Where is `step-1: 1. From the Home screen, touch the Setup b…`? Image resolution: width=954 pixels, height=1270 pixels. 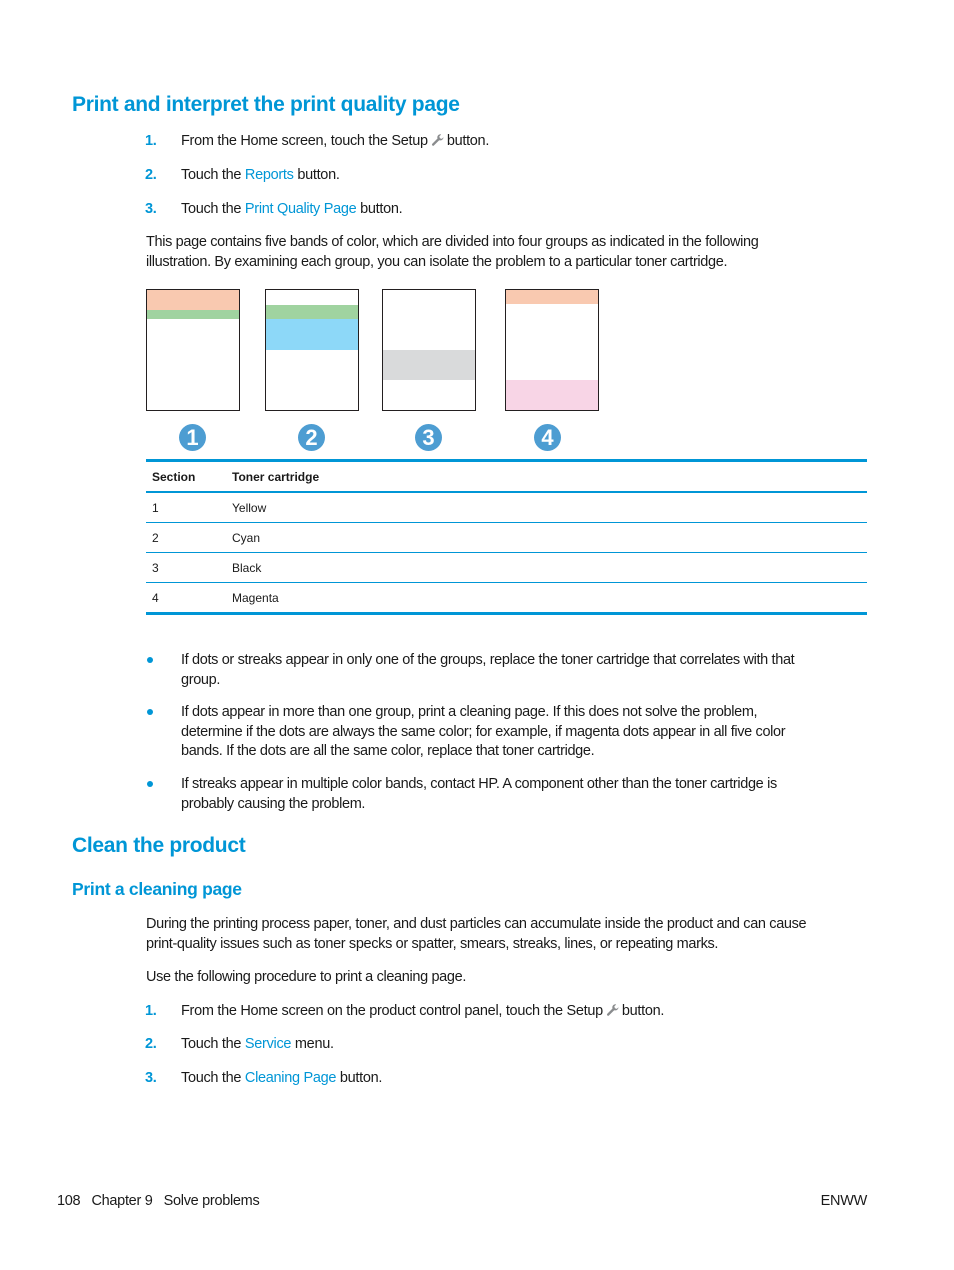 step-1: 1. From the Home screen, touch the Setup b… is located at coordinates (317, 141).